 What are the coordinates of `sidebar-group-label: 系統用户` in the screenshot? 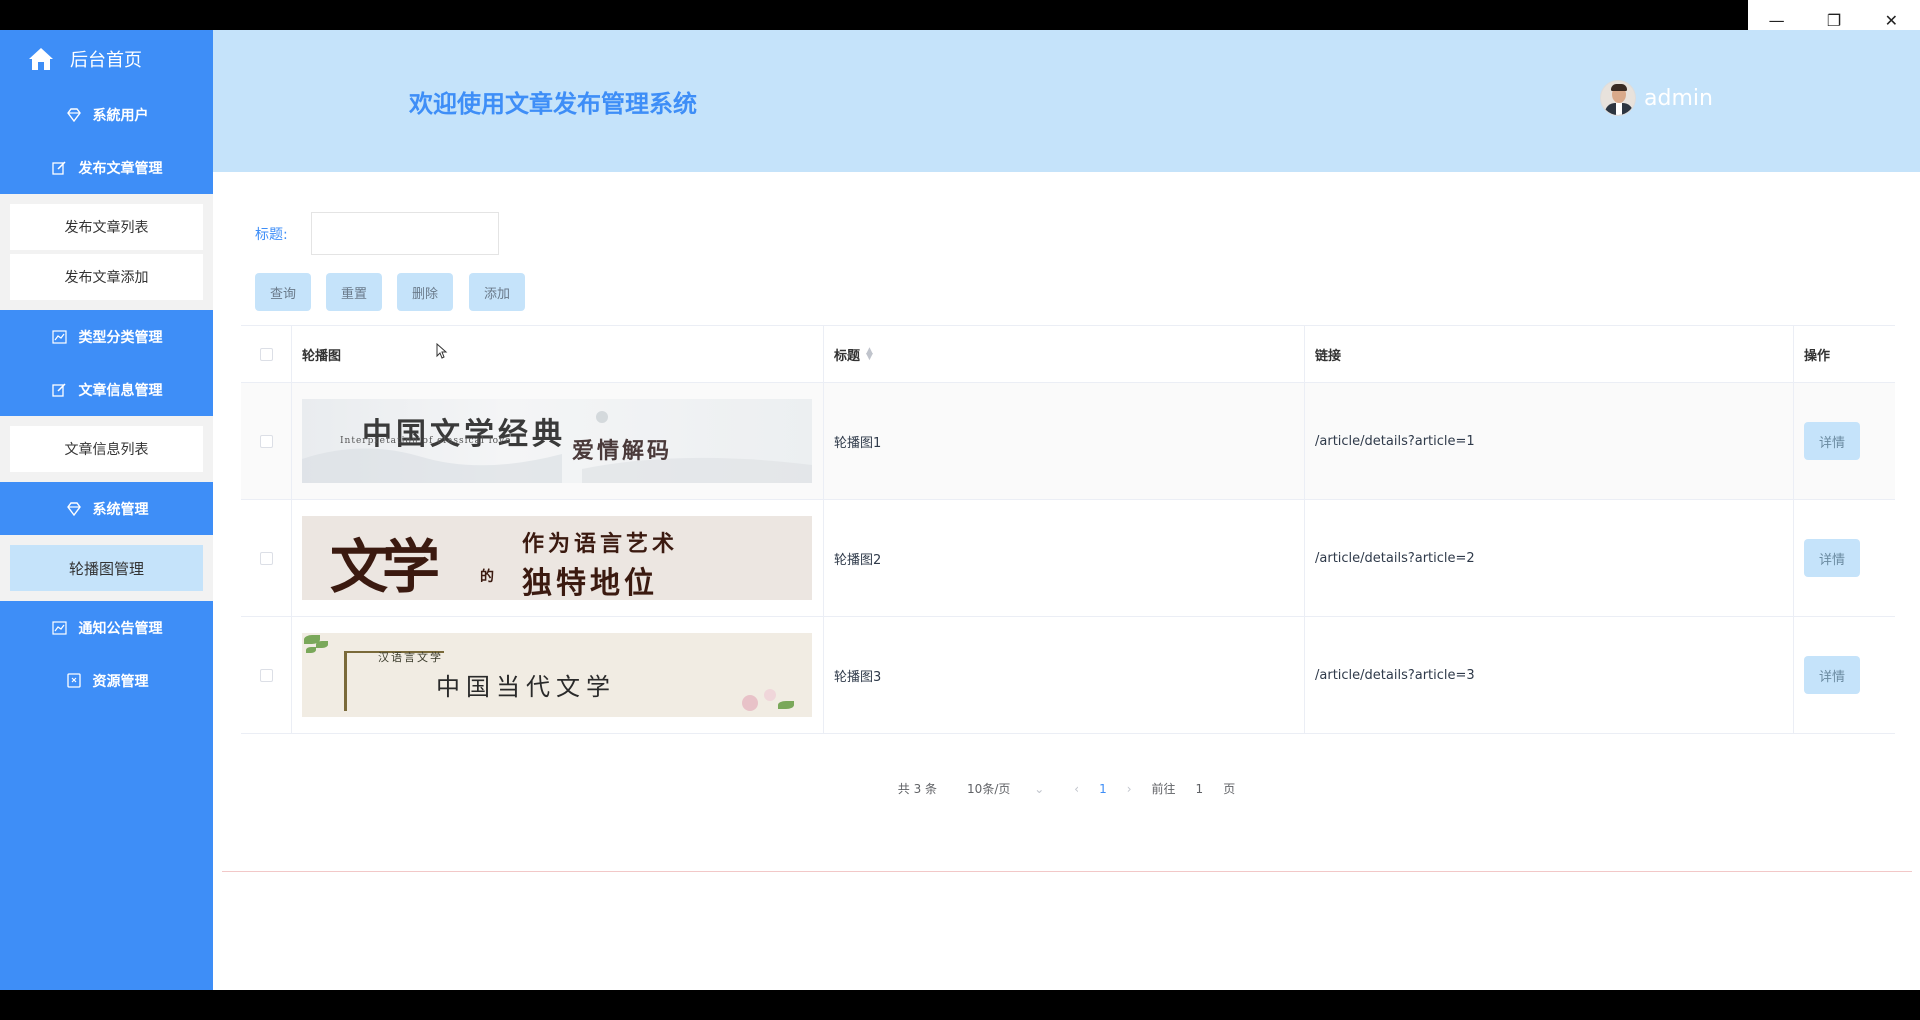 It's located at (120, 115).